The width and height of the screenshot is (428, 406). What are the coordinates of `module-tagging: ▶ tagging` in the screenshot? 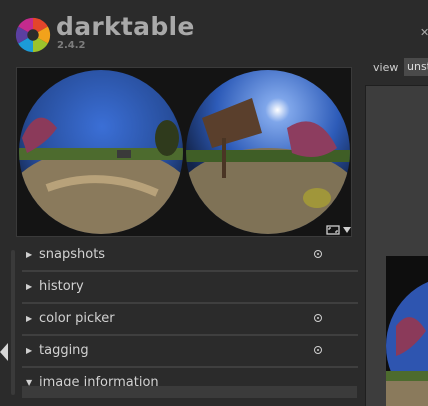 It's located at (190, 352).